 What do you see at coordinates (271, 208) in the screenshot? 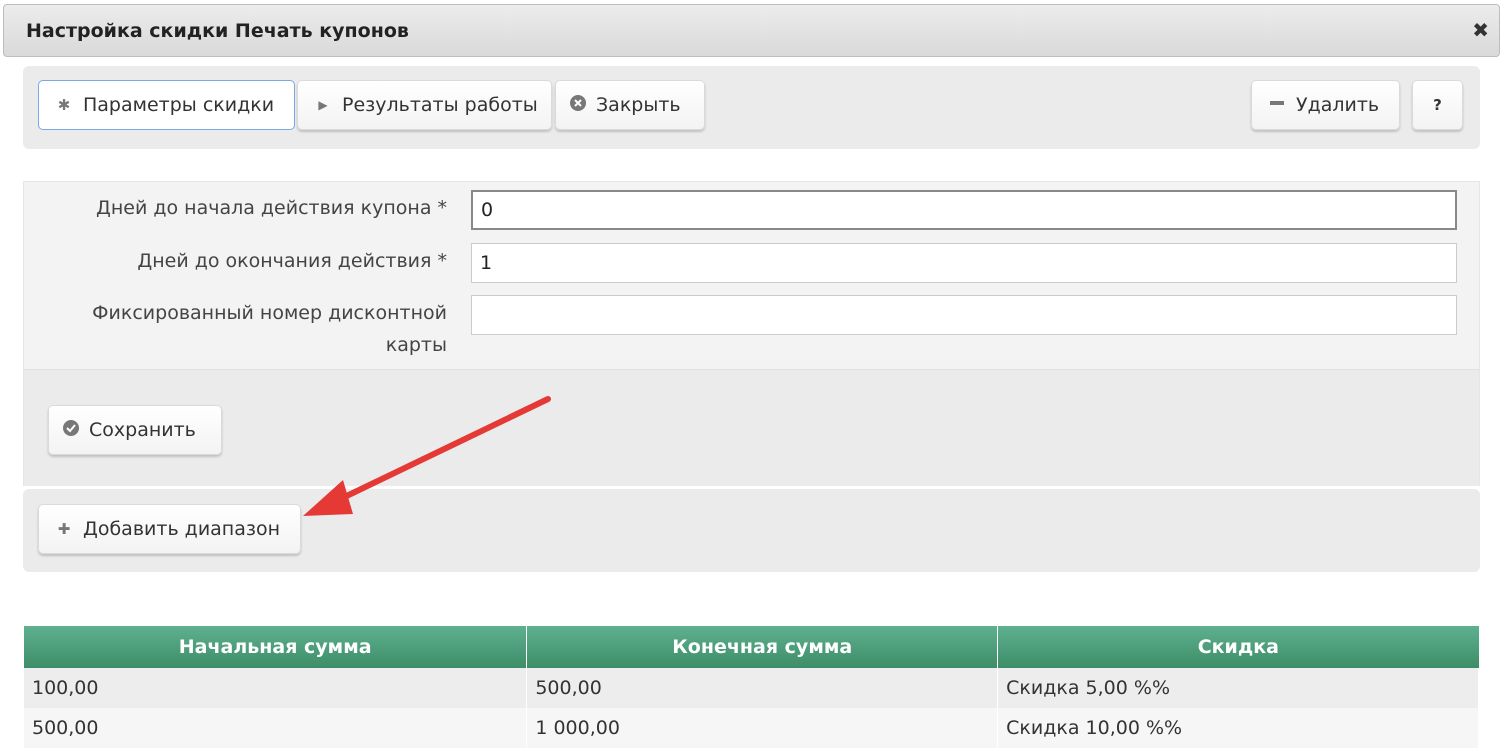
I see `days-start-label: Дней до начала действия купона *` at bounding box center [271, 208].